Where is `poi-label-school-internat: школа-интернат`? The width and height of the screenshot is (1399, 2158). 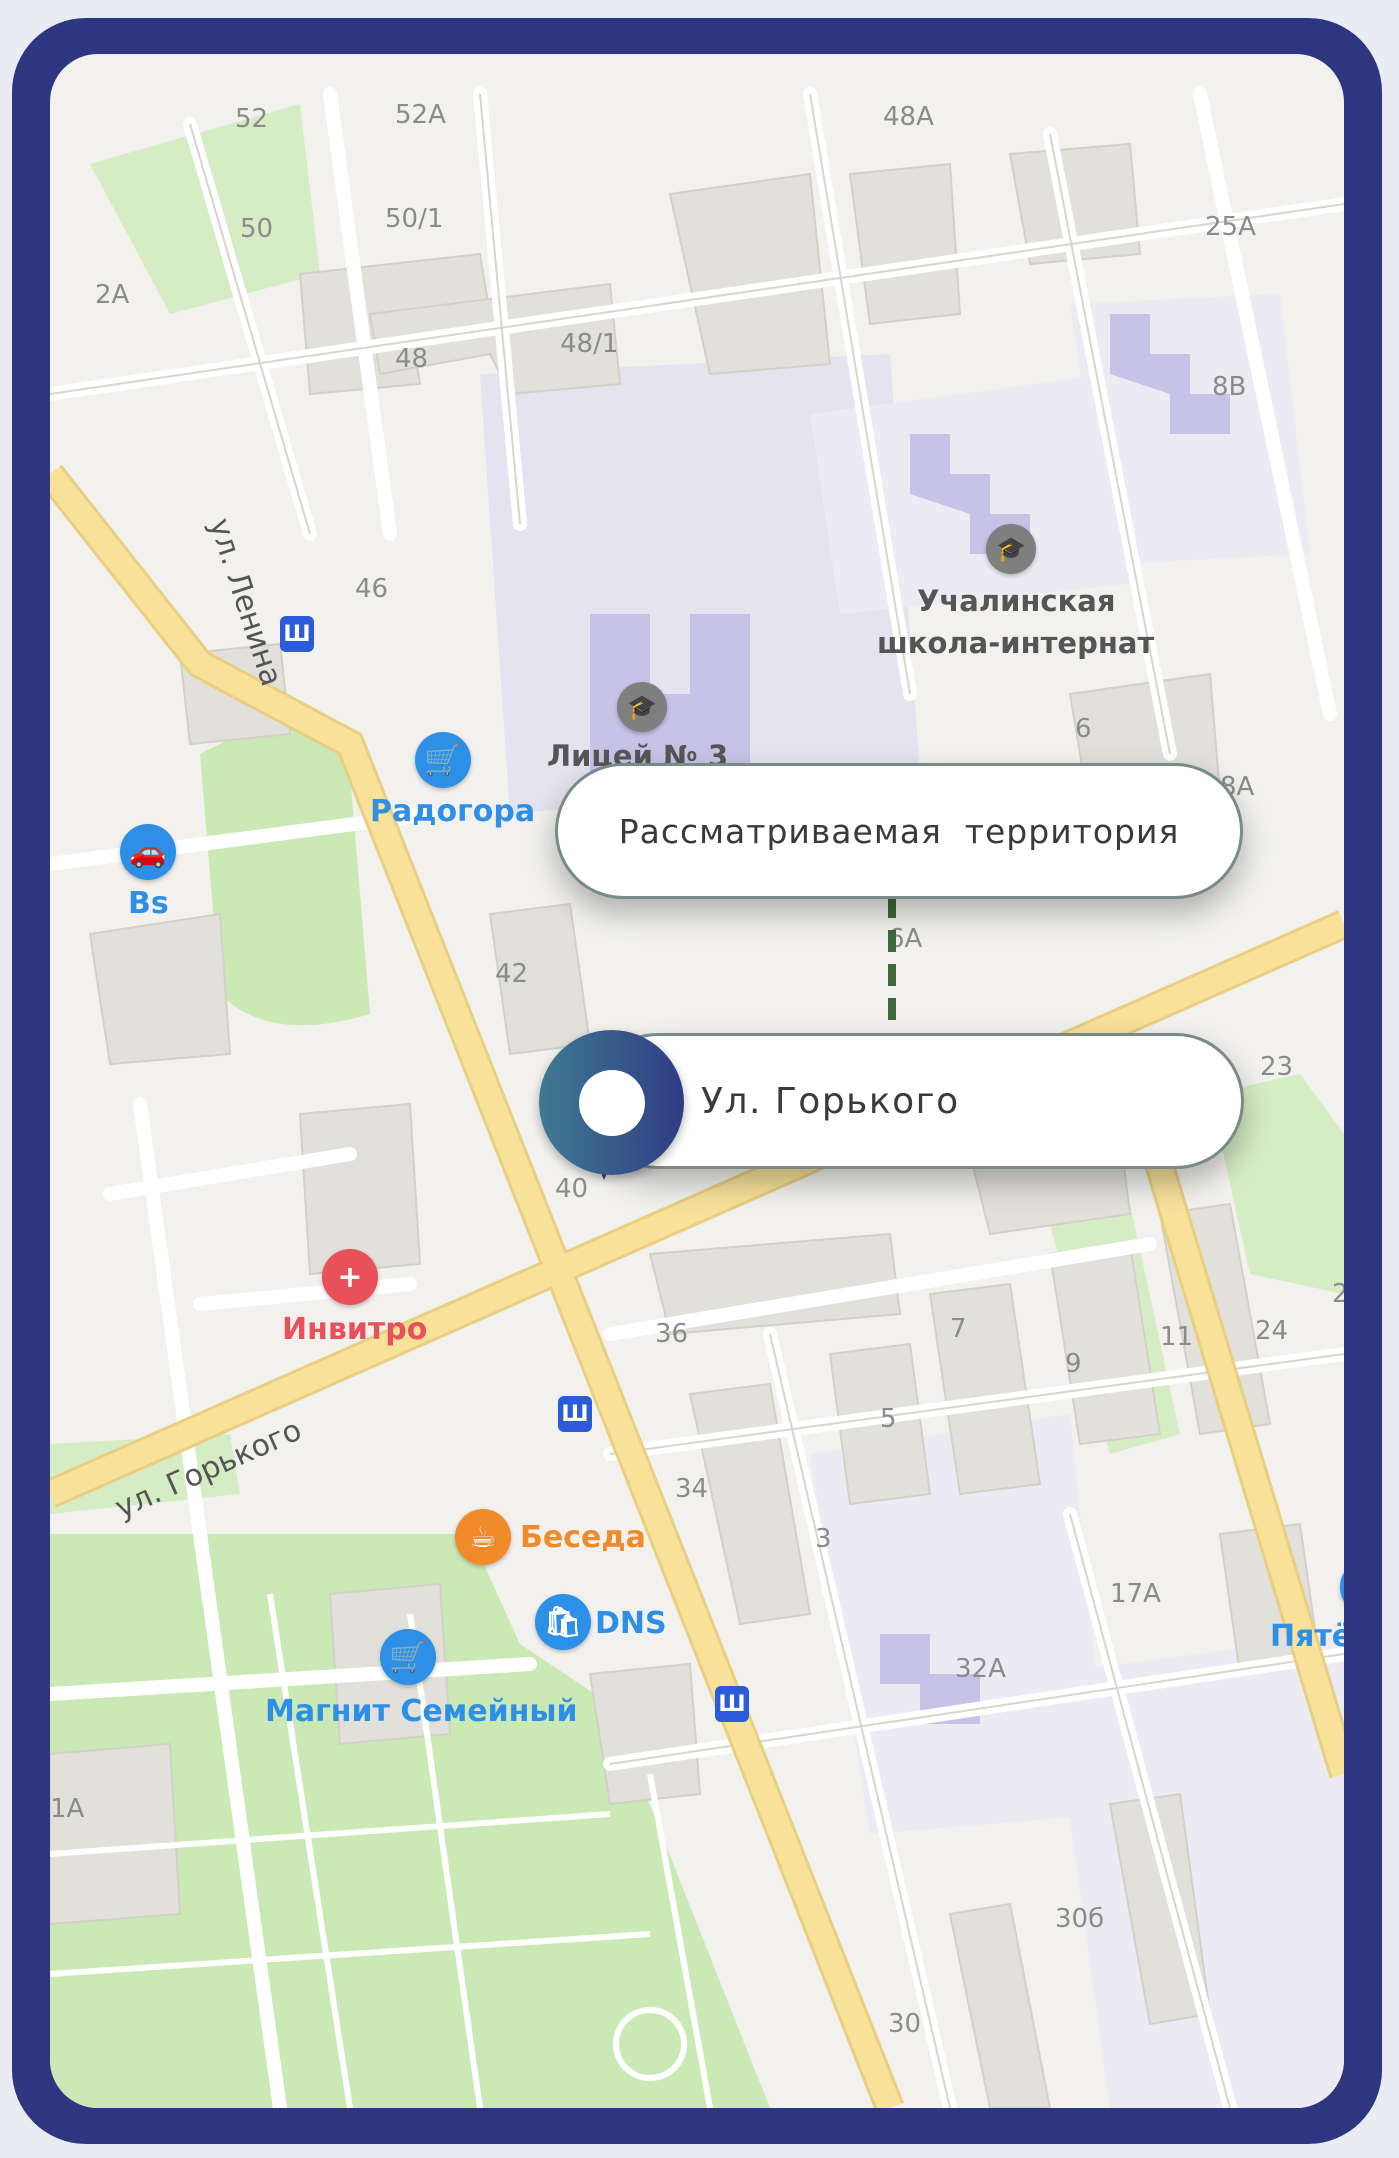
poi-label-school-internat: школа-интернат is located at coordinates (1016, 643).